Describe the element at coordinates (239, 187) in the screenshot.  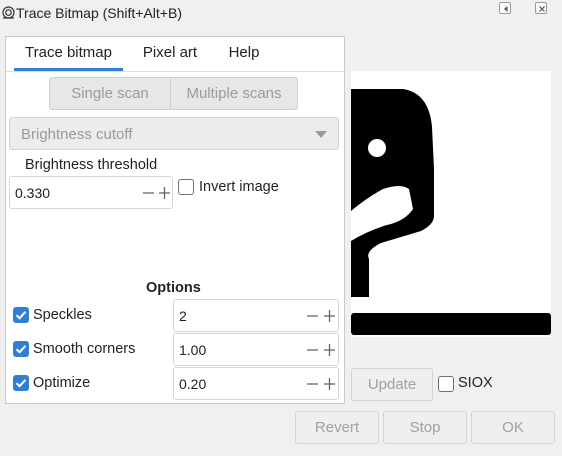
I see `invert-image-label: Invert image` at that location.